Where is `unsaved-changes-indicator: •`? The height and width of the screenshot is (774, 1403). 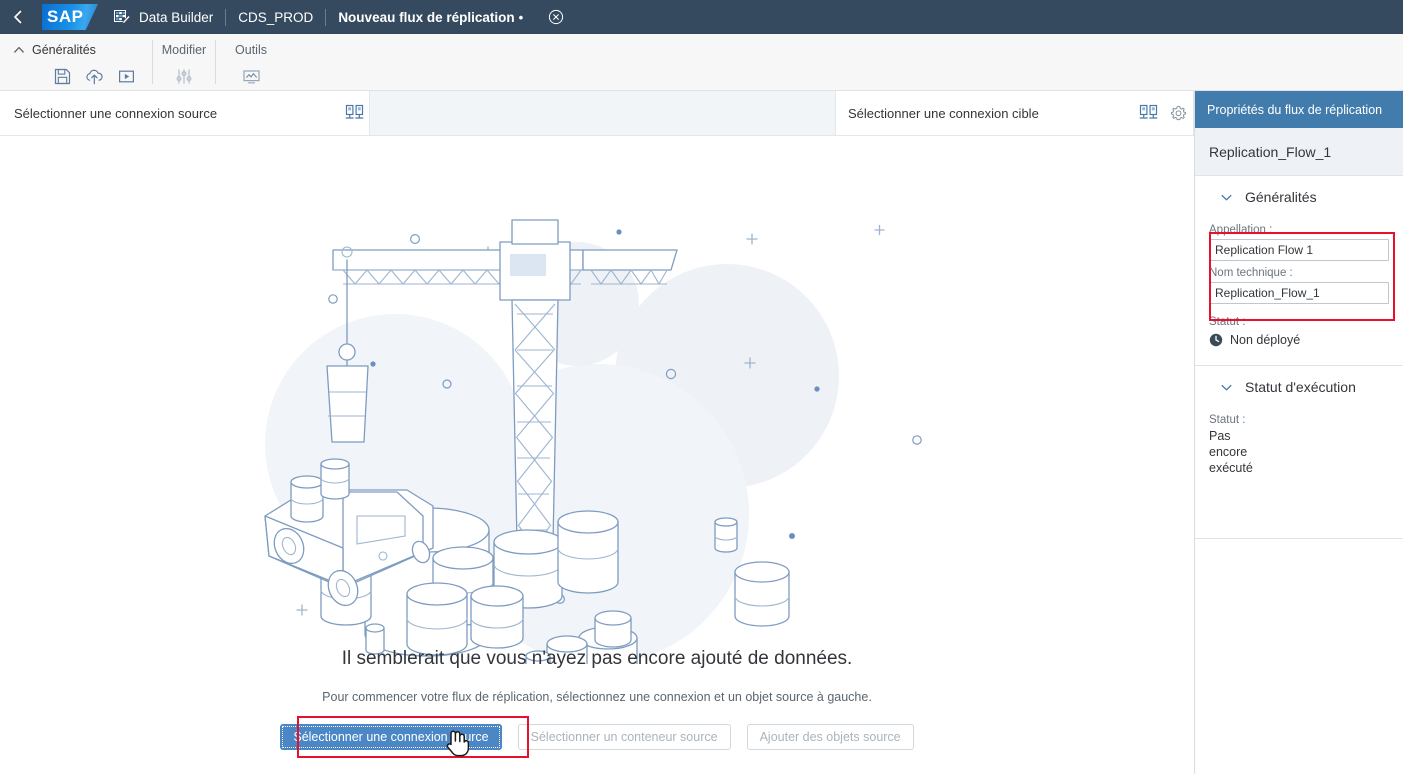 unsaved-changes-indicator: • is located at coordinates (521, 17).